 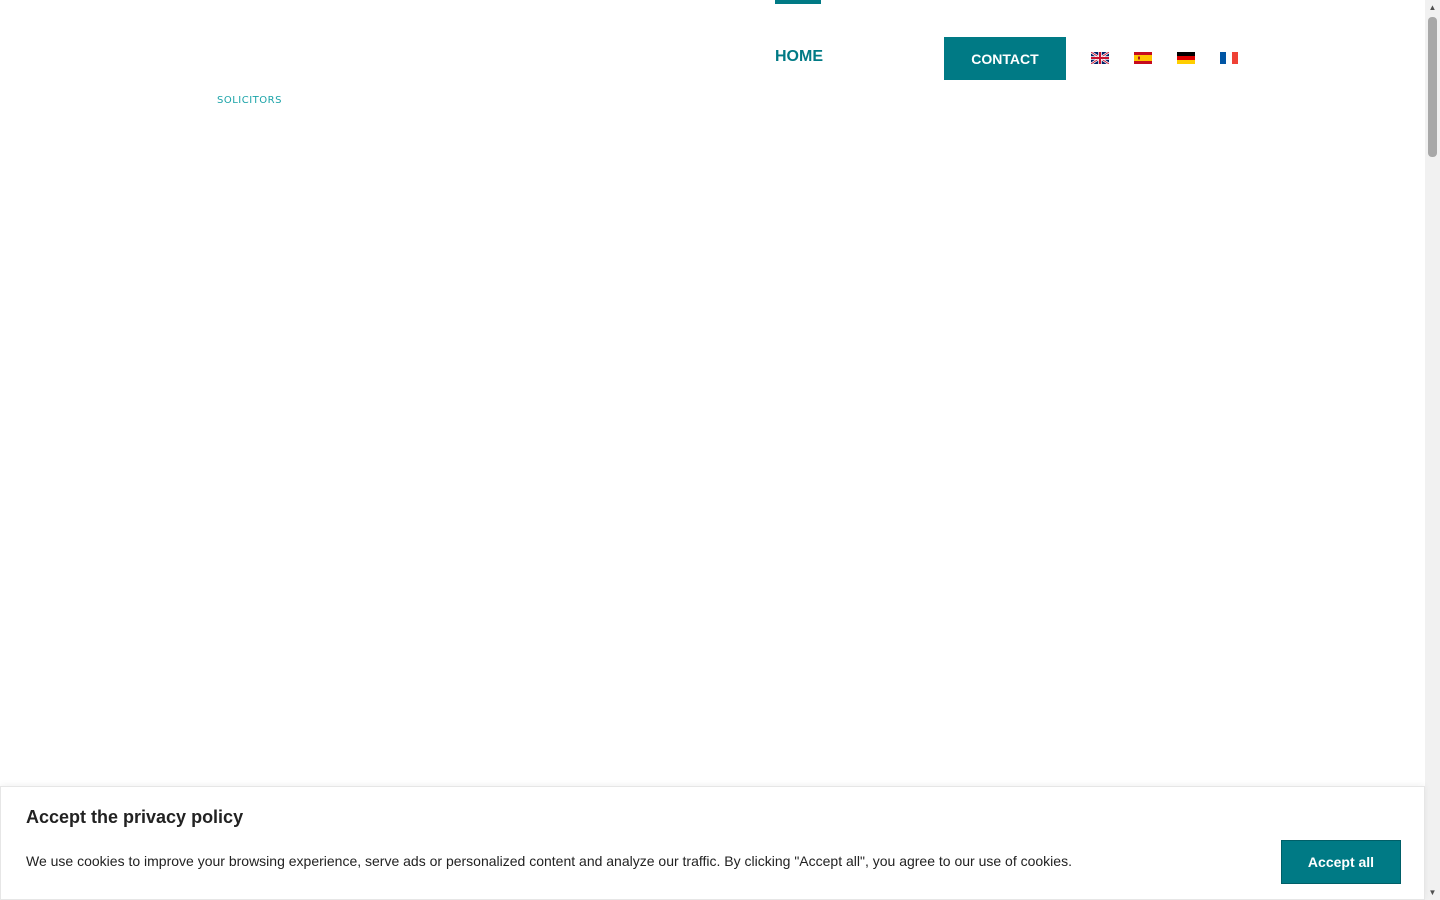 I want to click on vertical-scrollbar: ▲ ▼, so click(x=1432, y=450).